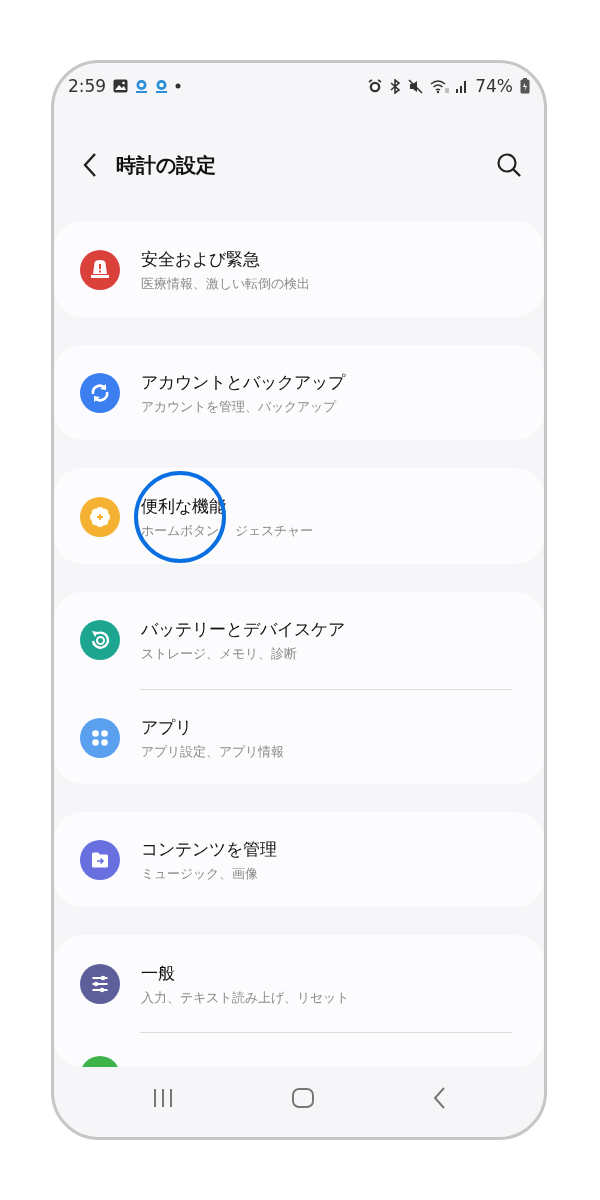 This screenshot has height=1200, width=600. What do you see at coordinates (166, 165) in the screenshot?
I see `page-title: 時計の設定` at bounding box center [166, 165].